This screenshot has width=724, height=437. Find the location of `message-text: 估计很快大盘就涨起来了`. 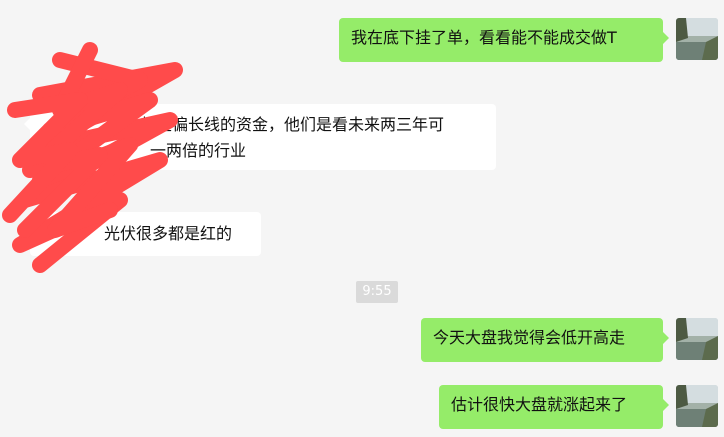

message-text: 估计很快大盘就涨起来了 is located at coordinates (539, 404).